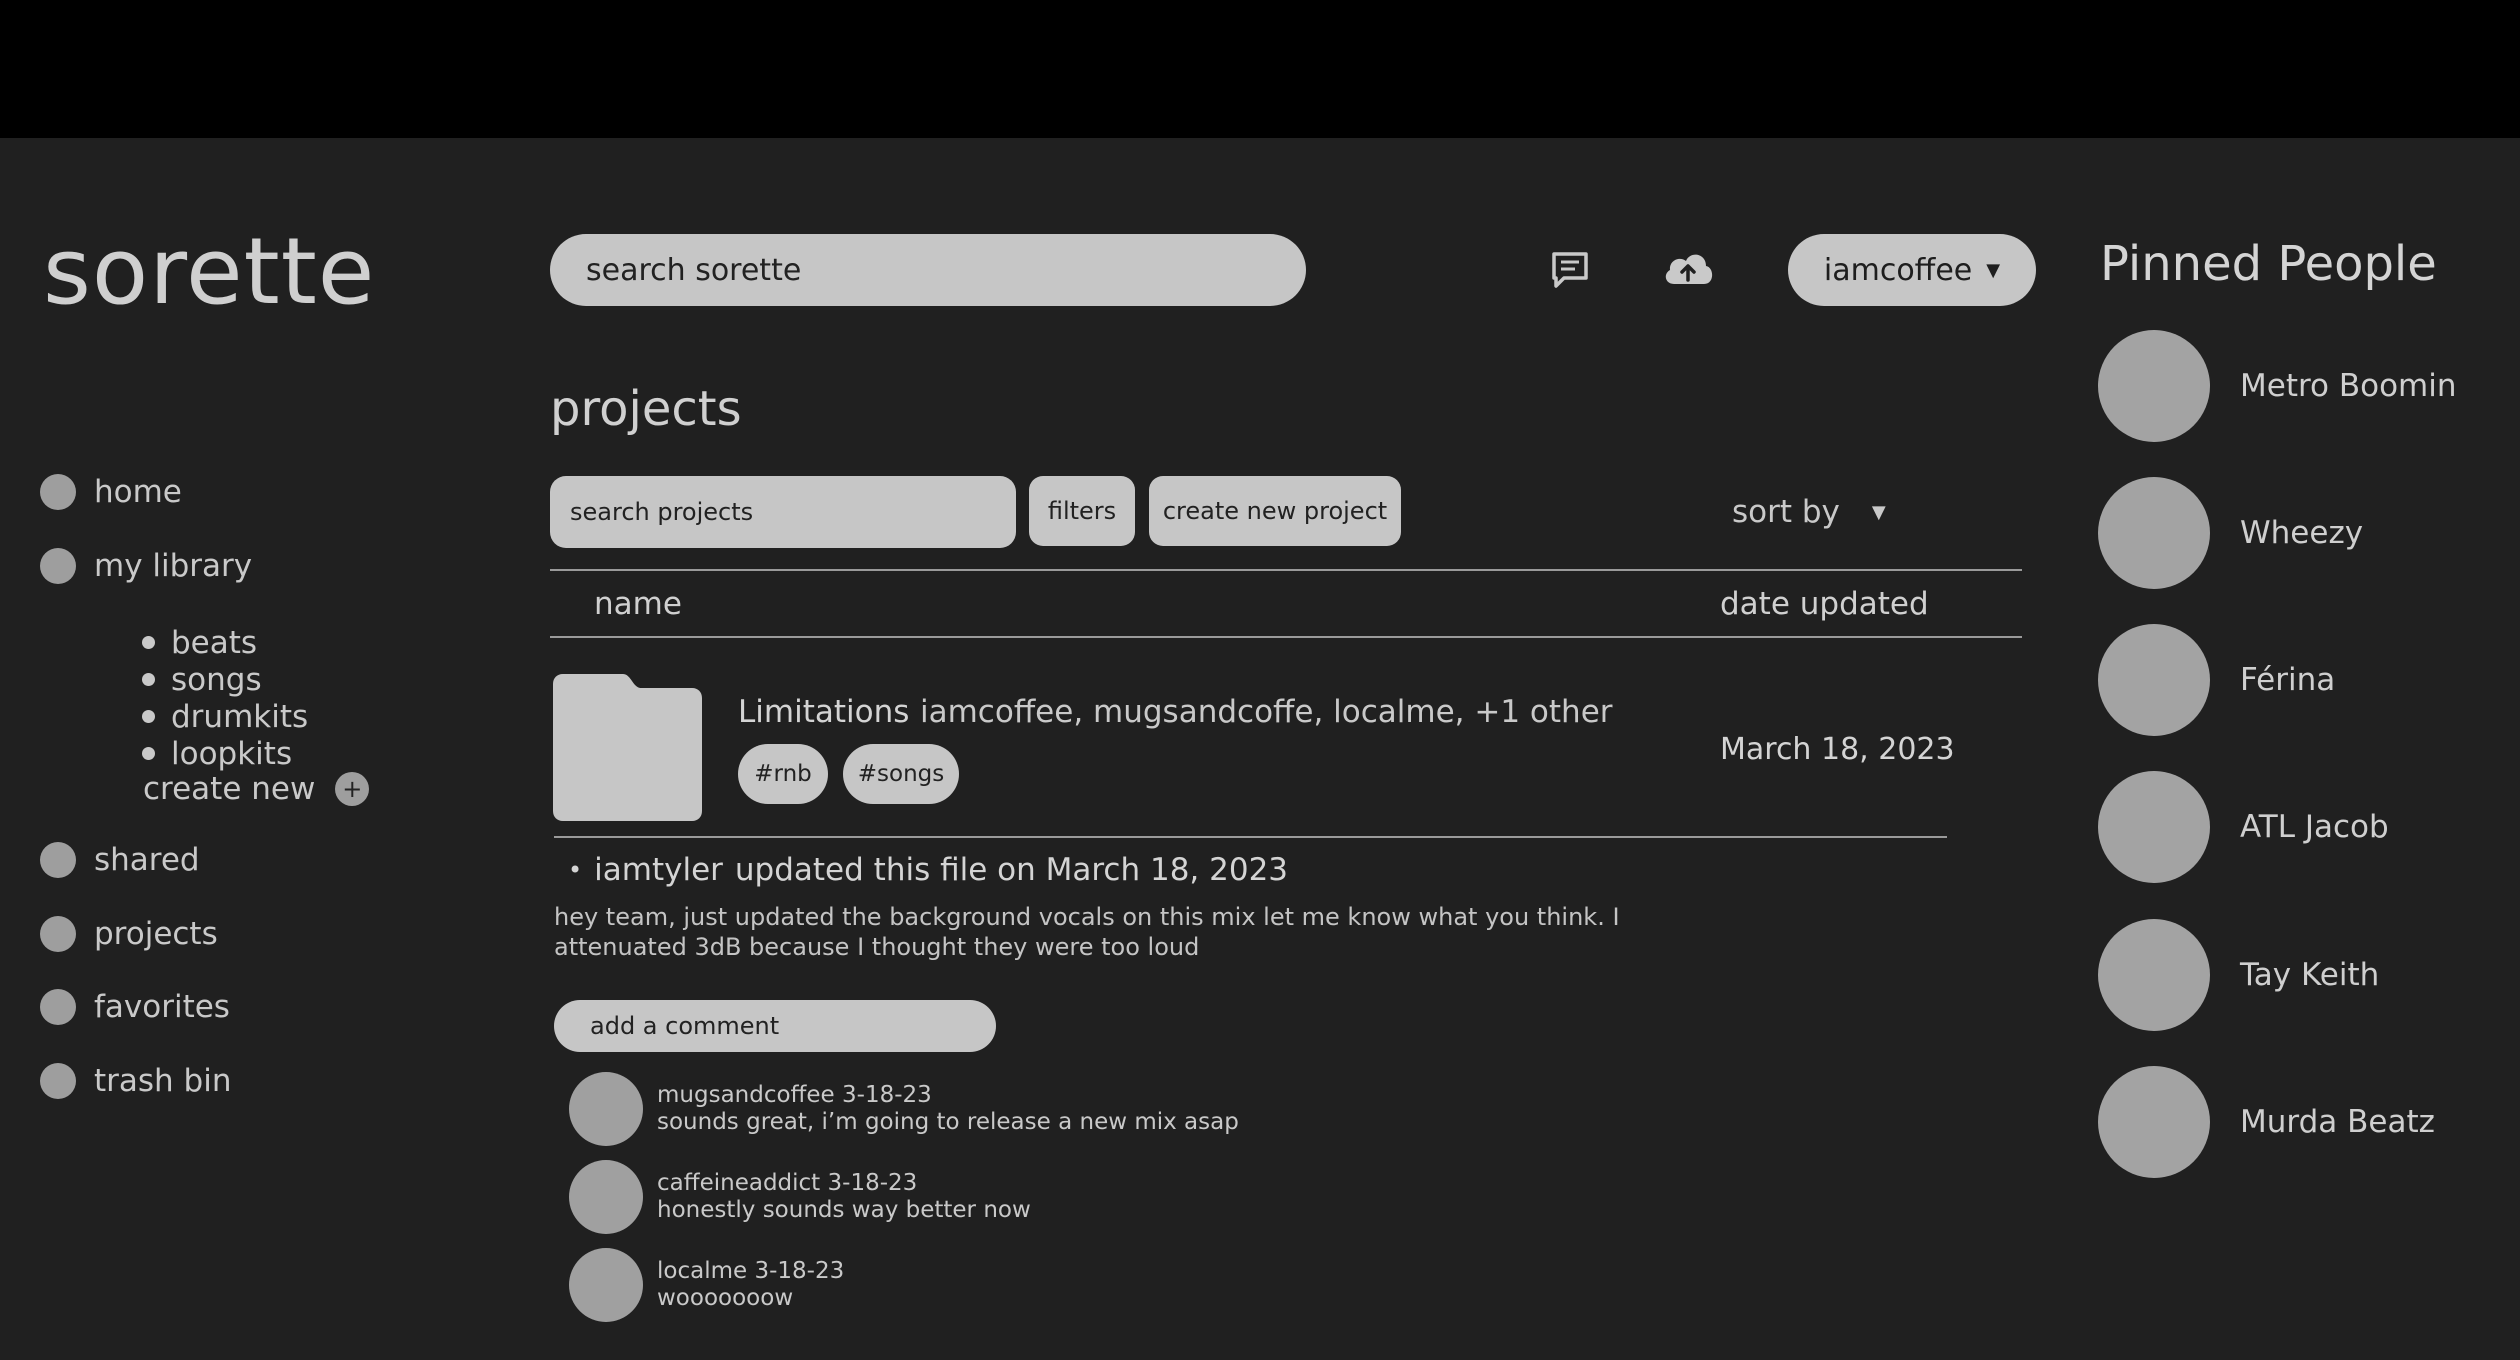 The image size is (2520, 1360). Describe the element at coordinates (2230, 533) in the screenshot. I see `pinned-person: Wheezy` at that location.